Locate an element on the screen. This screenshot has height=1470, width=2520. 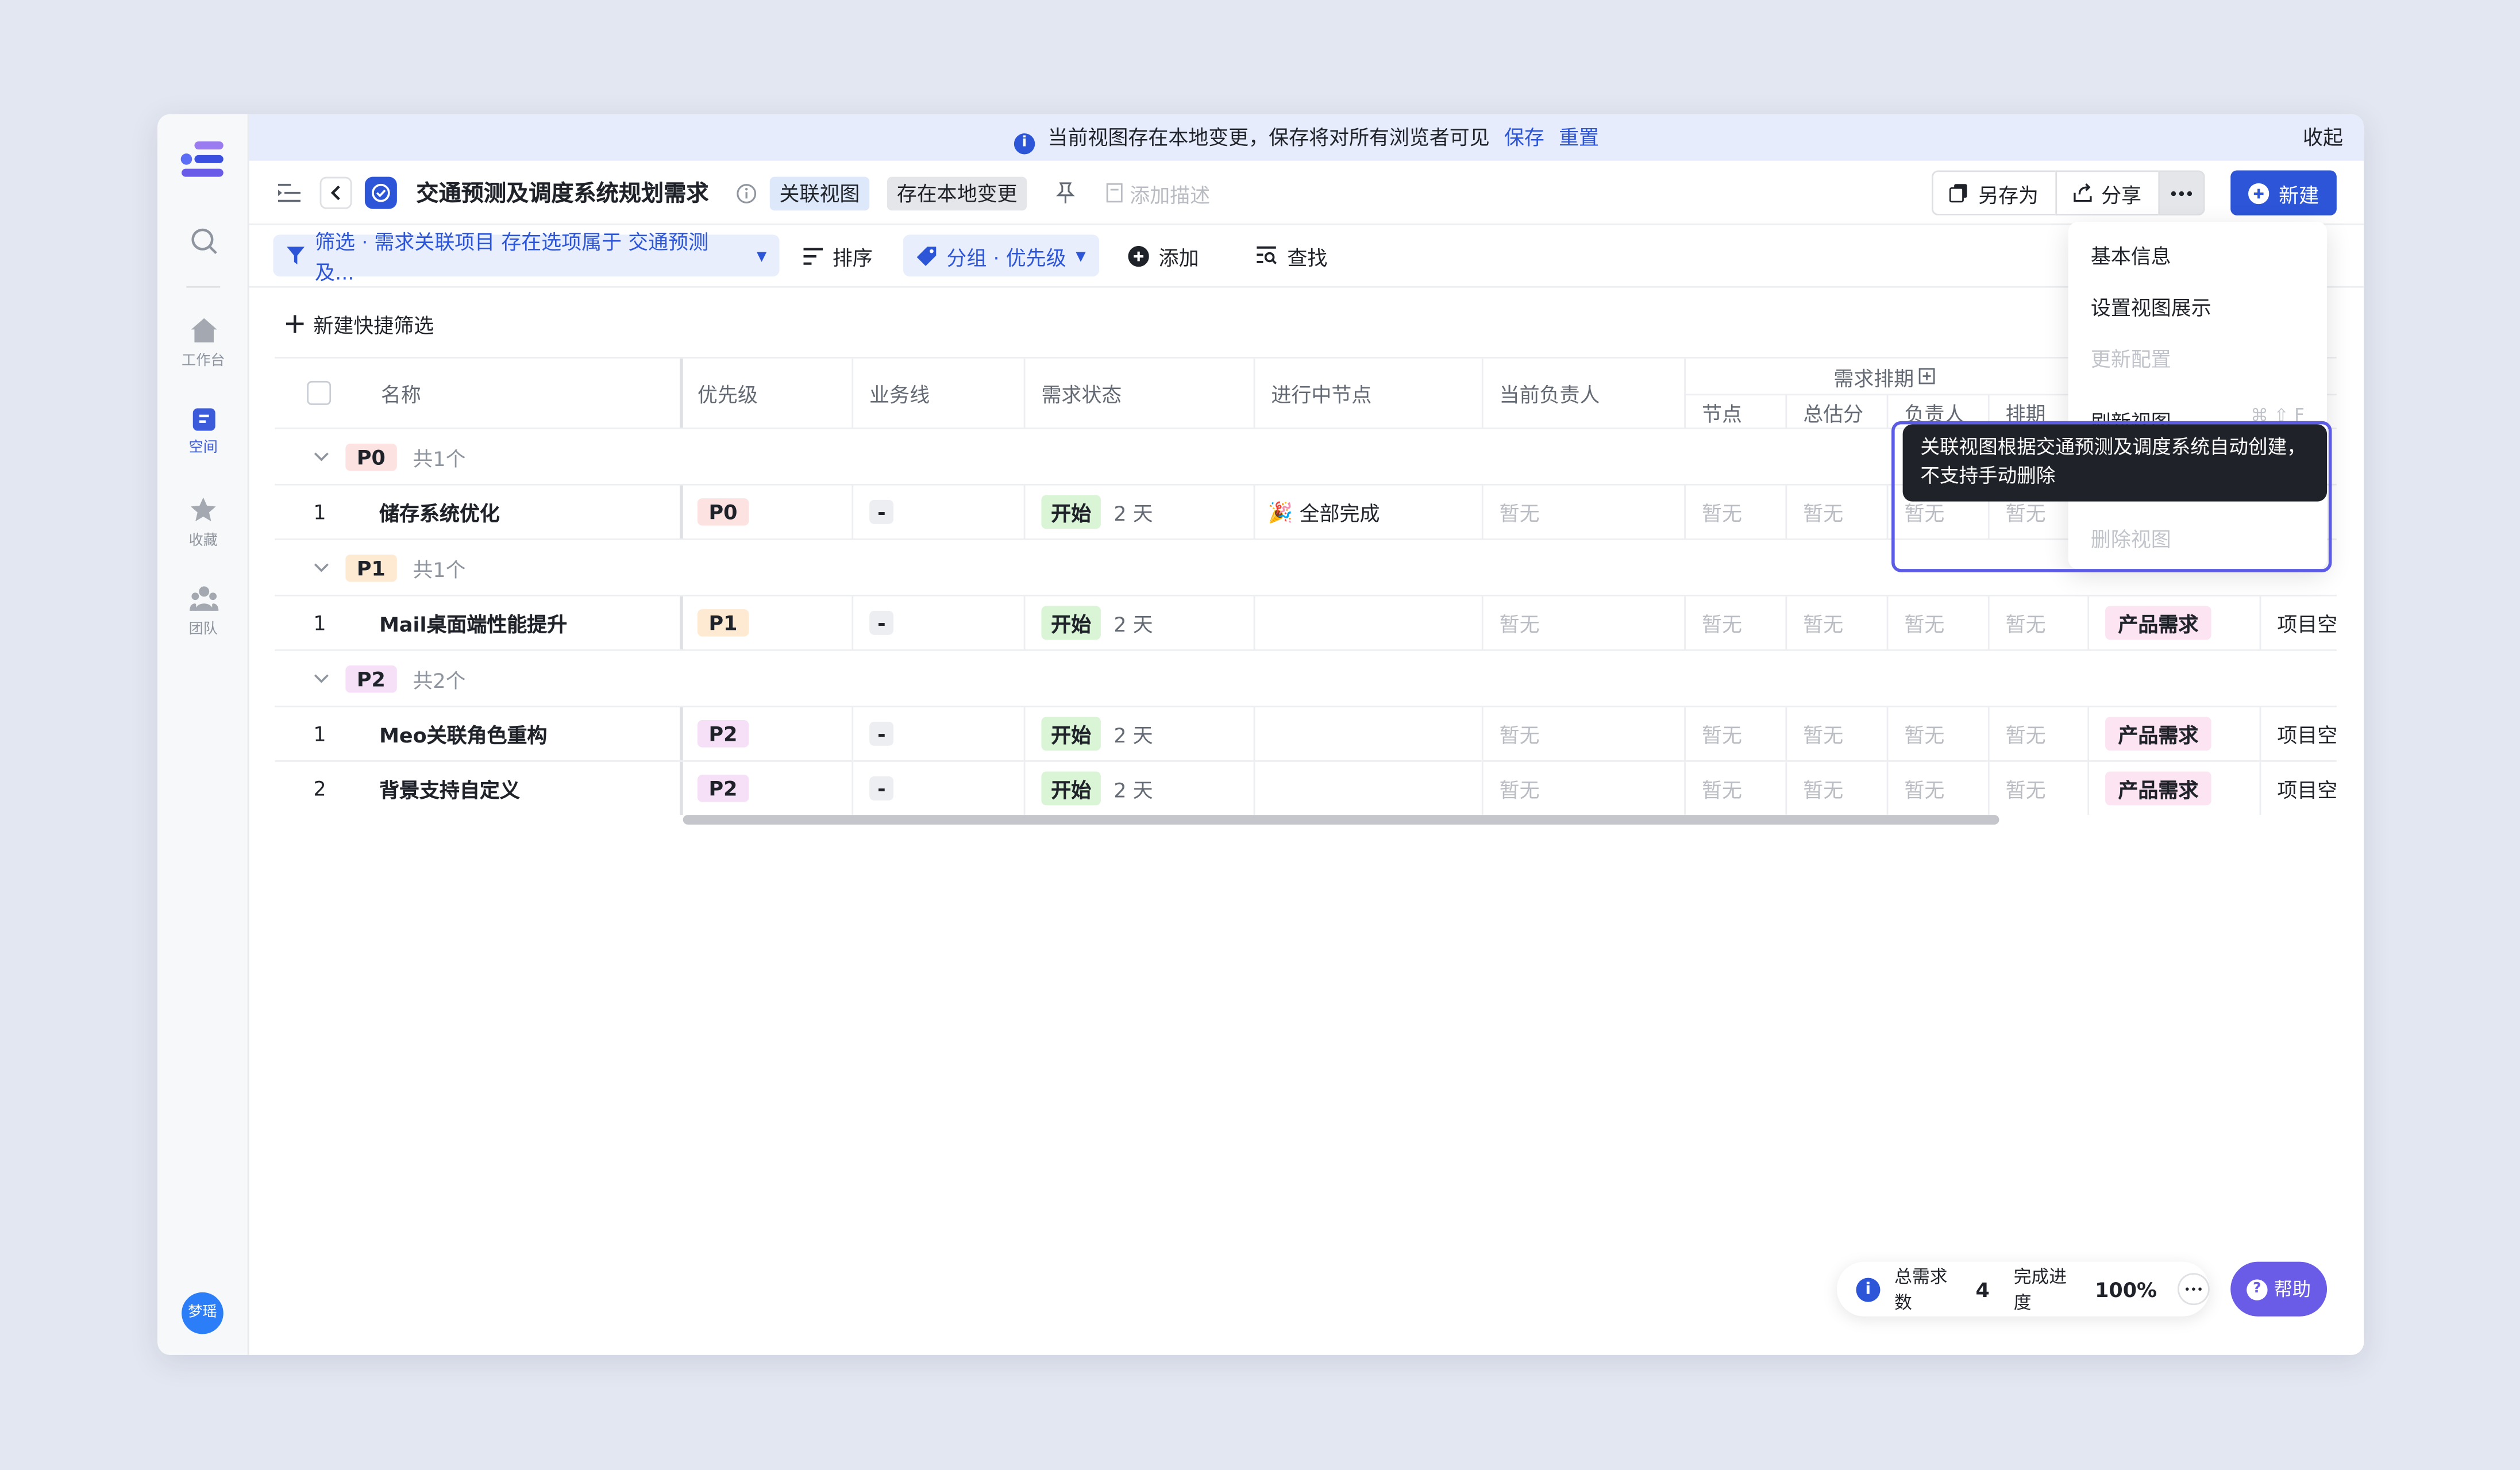
save-link: 保存 is located at coordinates (1524, 137).